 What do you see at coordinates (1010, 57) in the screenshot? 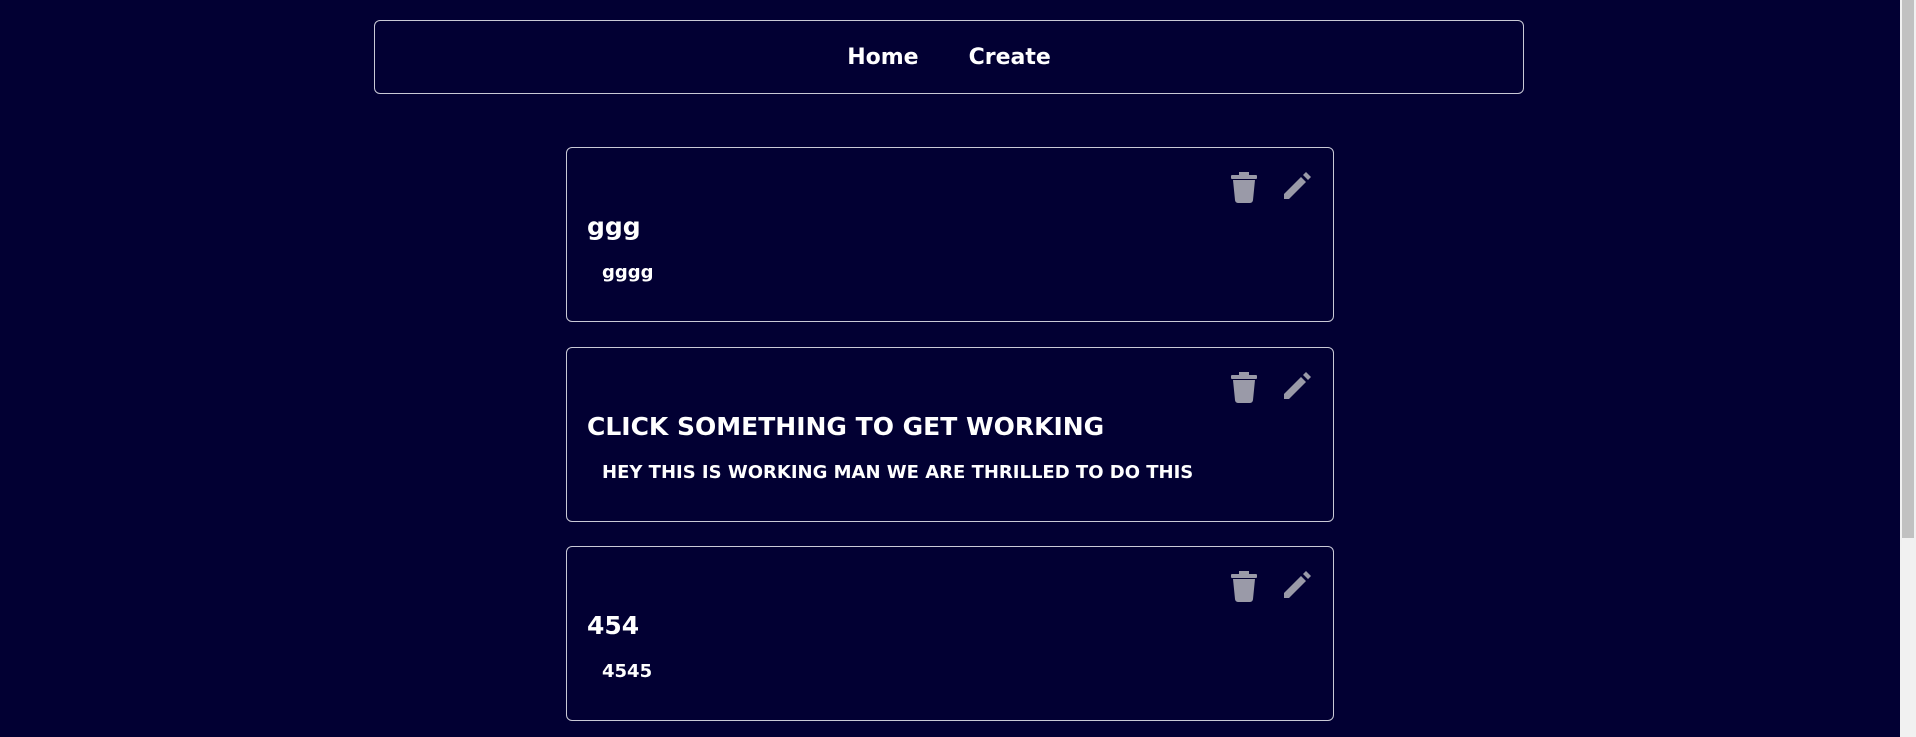
I see `nav-link-create: Create` at bounding box center [1010, 57].